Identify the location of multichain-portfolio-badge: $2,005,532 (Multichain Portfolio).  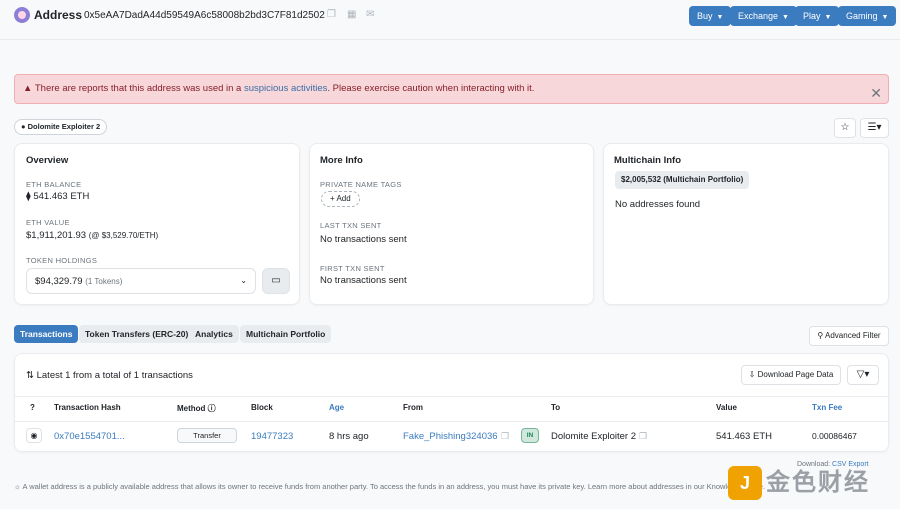
(682, 180).